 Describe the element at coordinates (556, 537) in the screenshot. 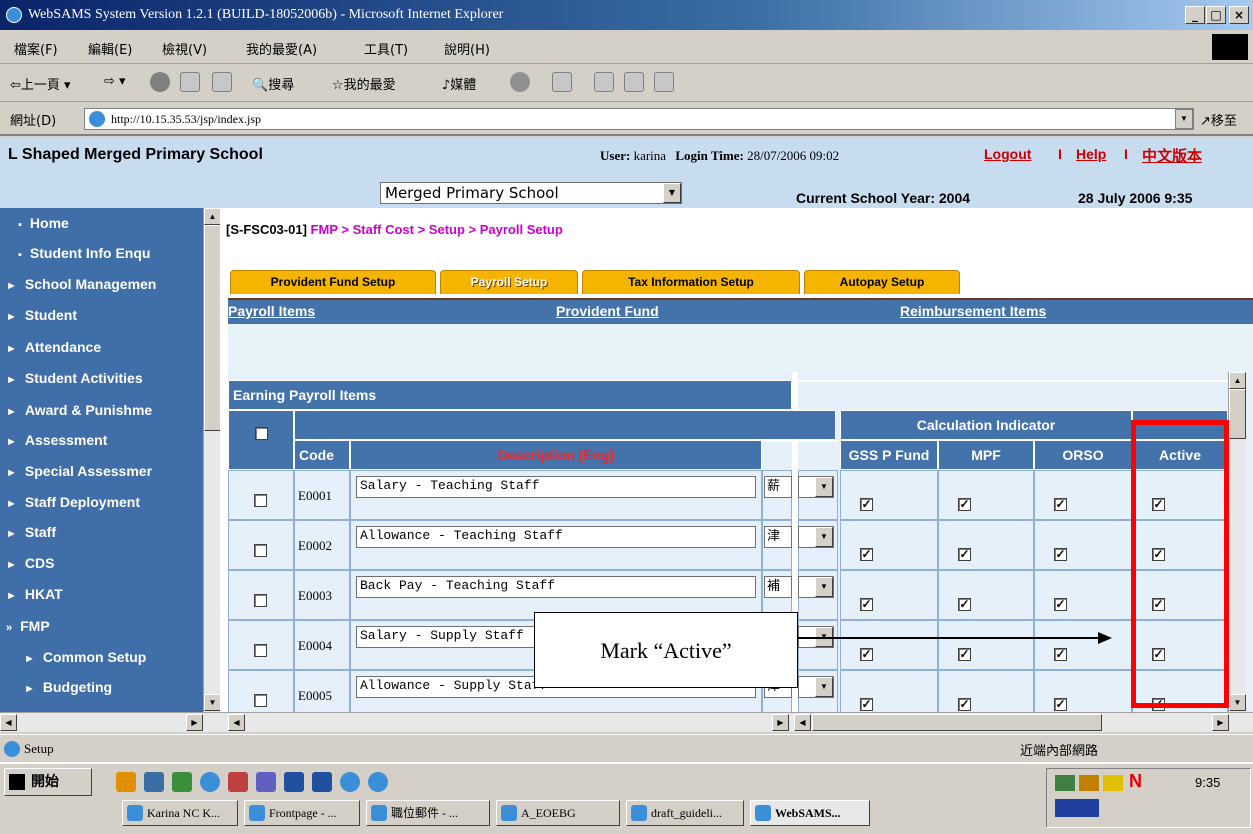

I see `description-input: Allowance - Teaching Staff` at that location.